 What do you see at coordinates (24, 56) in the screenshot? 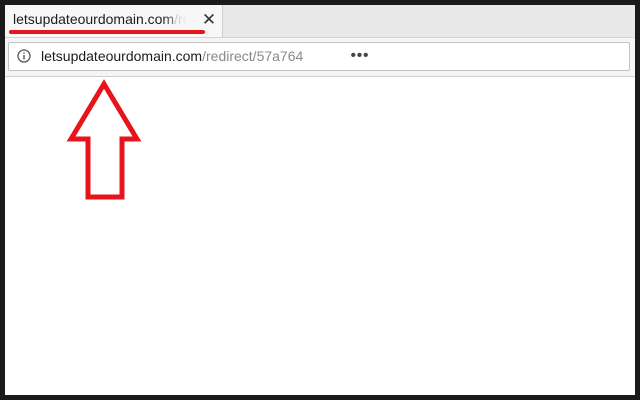
I see `info-icon` at bounding box center [24, 56].